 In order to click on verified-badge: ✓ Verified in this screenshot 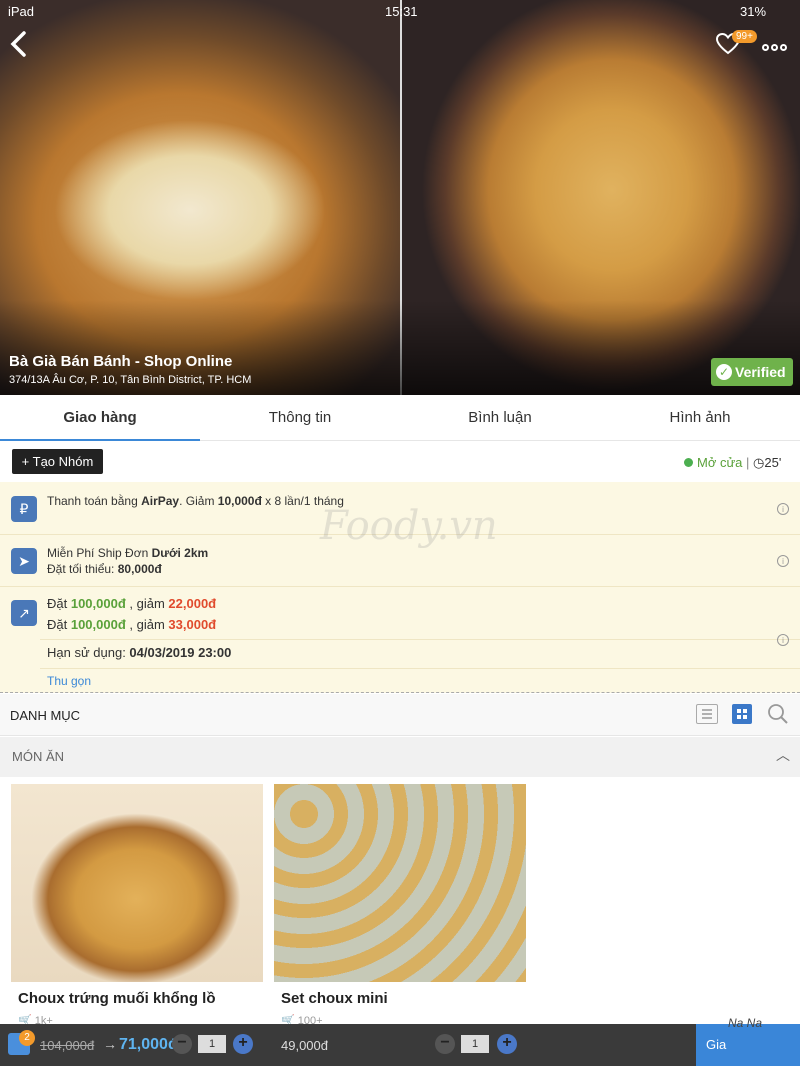, I will do `click(752, 372)`.